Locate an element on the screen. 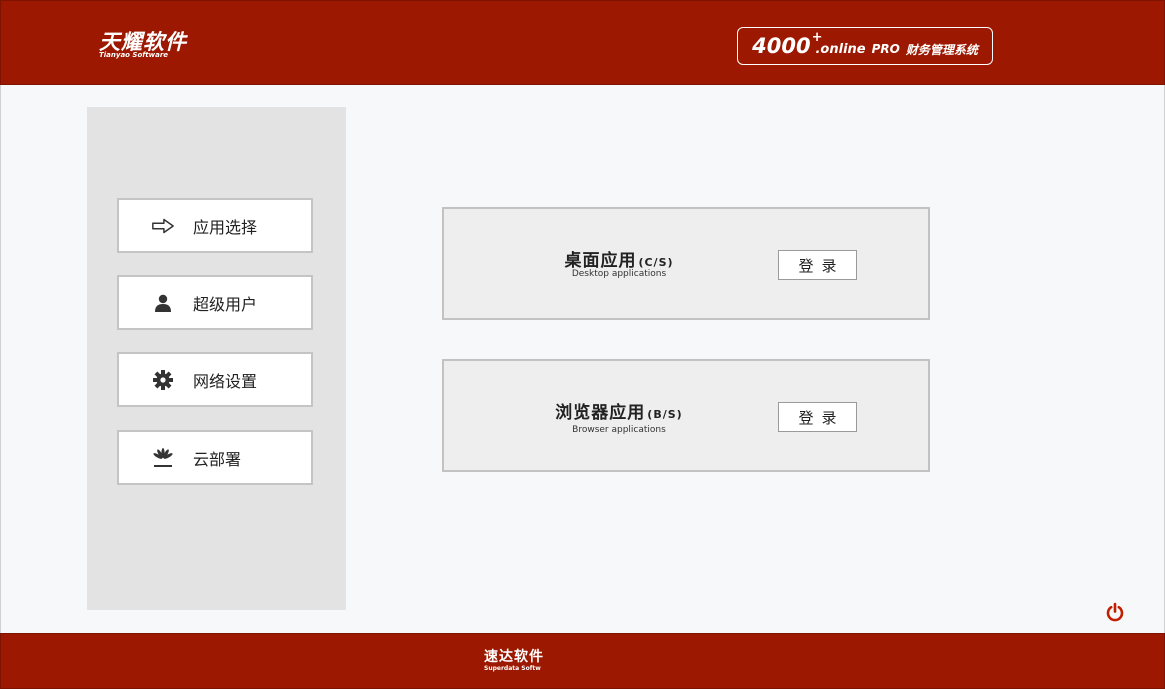  app-title: 浏览器应用 (B/S) is located at coordinates (619, 410).